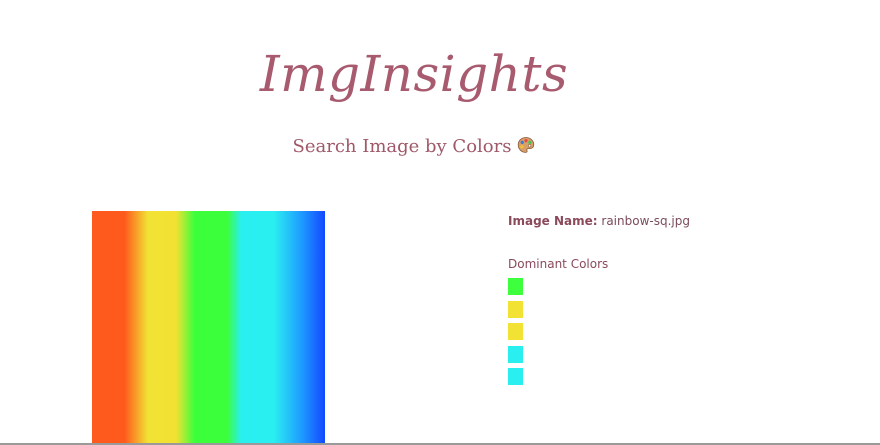 This screenshot has width=880, height=445. I want to click on artist-palette-icon, so click(526, 145).